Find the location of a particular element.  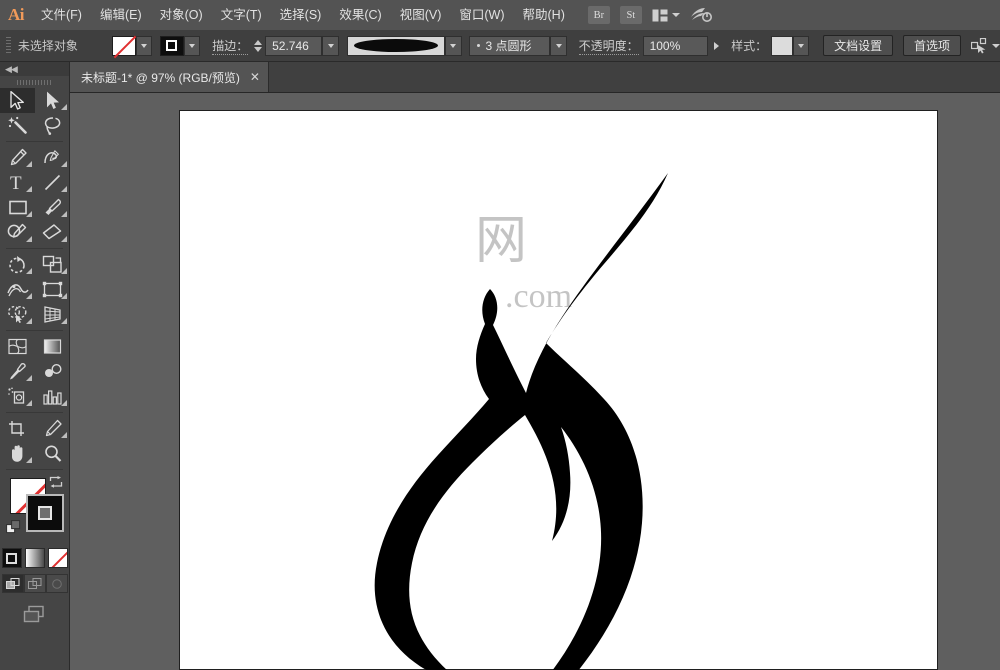

tool-pen is located at coordinates (17, 157).